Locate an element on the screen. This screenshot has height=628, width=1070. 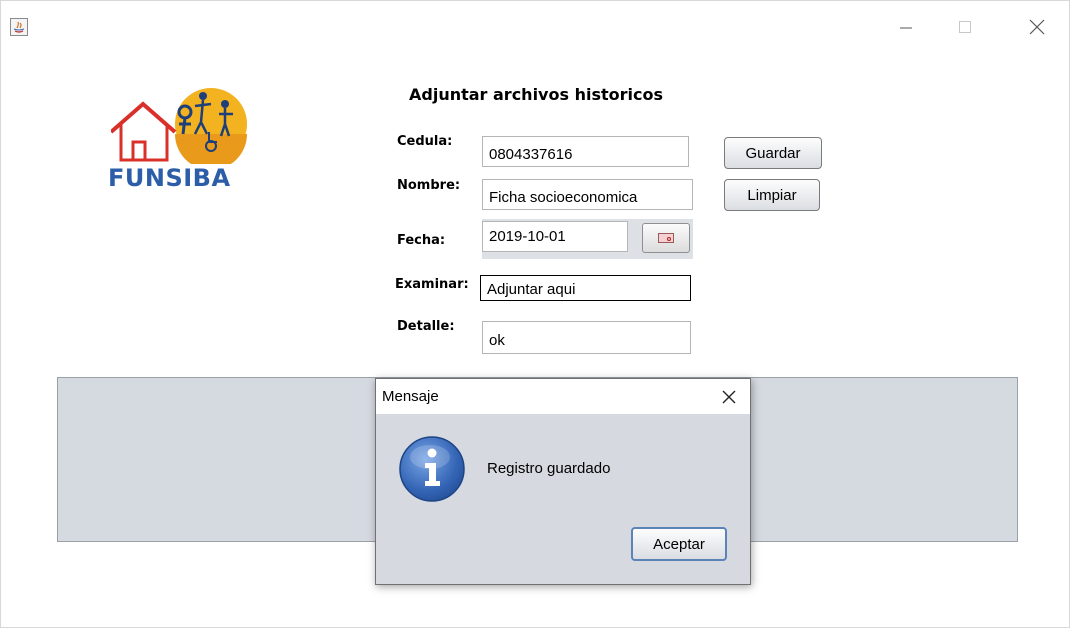
nombre-field: Ficha socioeconomica is located at coordinates (587, 194).